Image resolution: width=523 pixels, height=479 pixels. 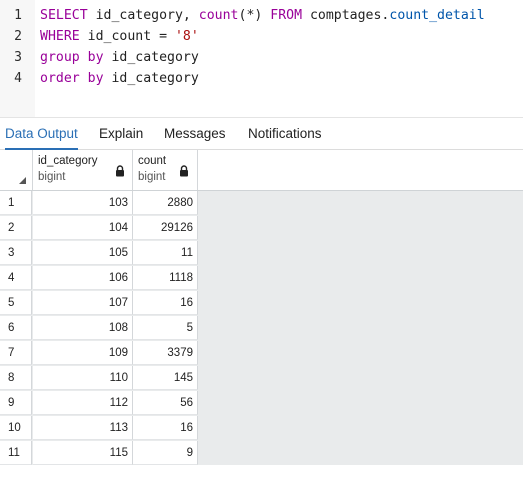 I want to click on table-row: 6 108 5, so click(x=99, y=328).